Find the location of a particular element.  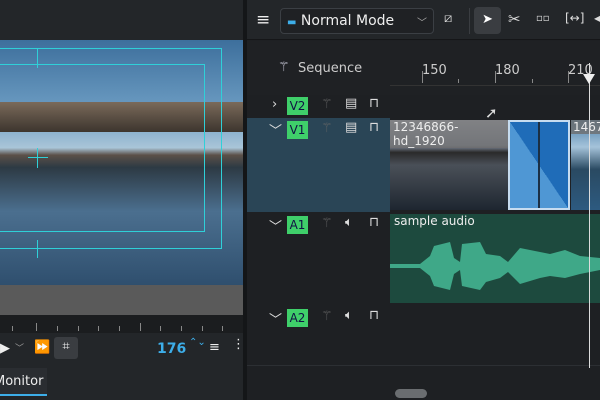

monitor-background is located at coordinates (121, 300).